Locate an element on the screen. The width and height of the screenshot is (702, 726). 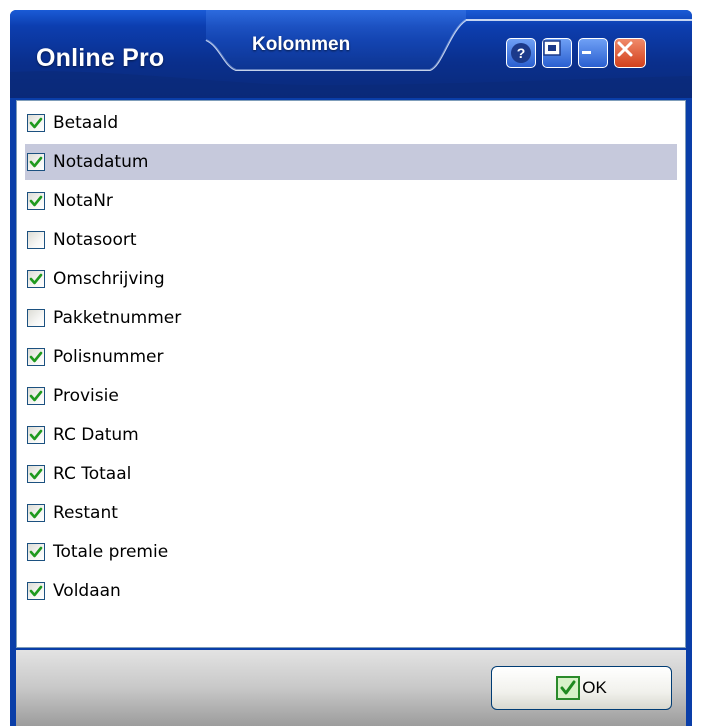
column-item-label: Notasoort is located at coordinates (95, 240).